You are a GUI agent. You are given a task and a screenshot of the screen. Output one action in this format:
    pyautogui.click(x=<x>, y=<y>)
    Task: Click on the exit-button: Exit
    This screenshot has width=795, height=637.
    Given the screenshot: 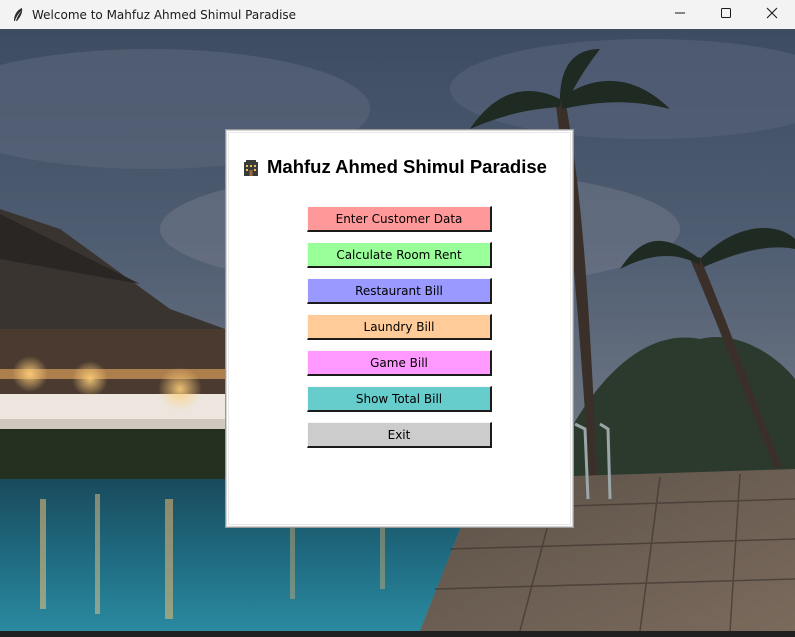 What is the action you would take?
    pyautogui.click(x=399, y=435)
    